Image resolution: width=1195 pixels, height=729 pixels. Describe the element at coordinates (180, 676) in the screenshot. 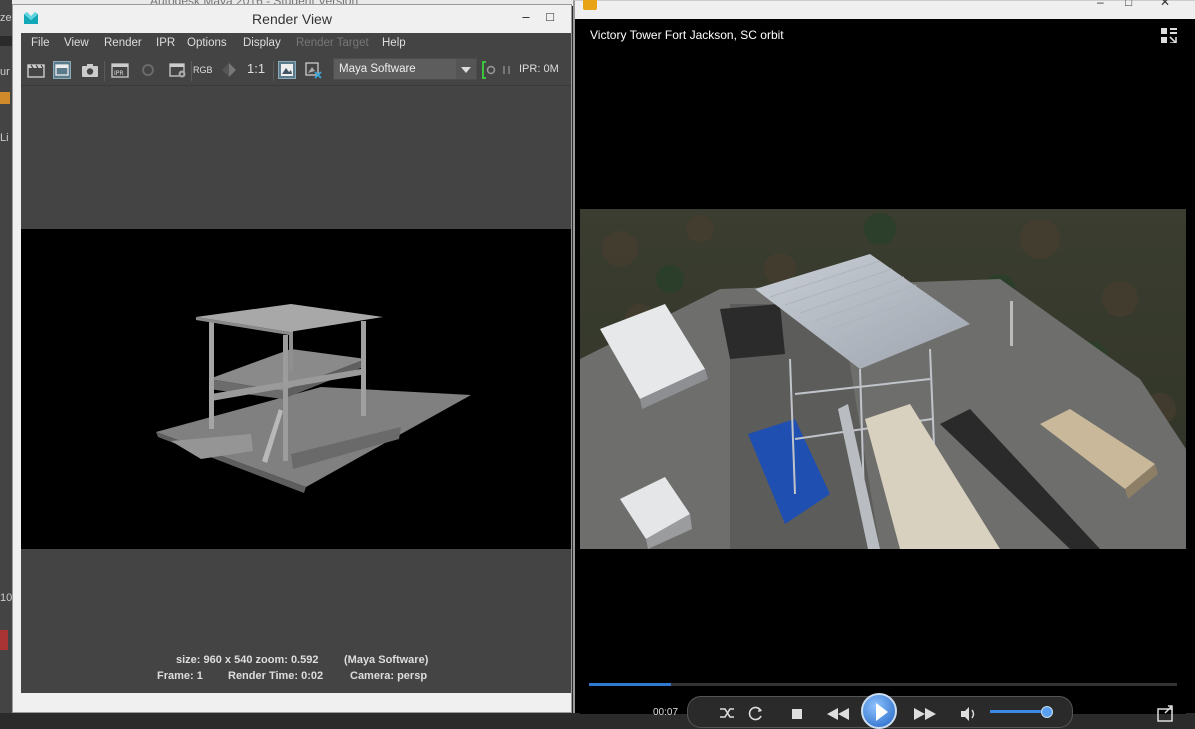

I see `render-frame: Frame: 1` at that location.